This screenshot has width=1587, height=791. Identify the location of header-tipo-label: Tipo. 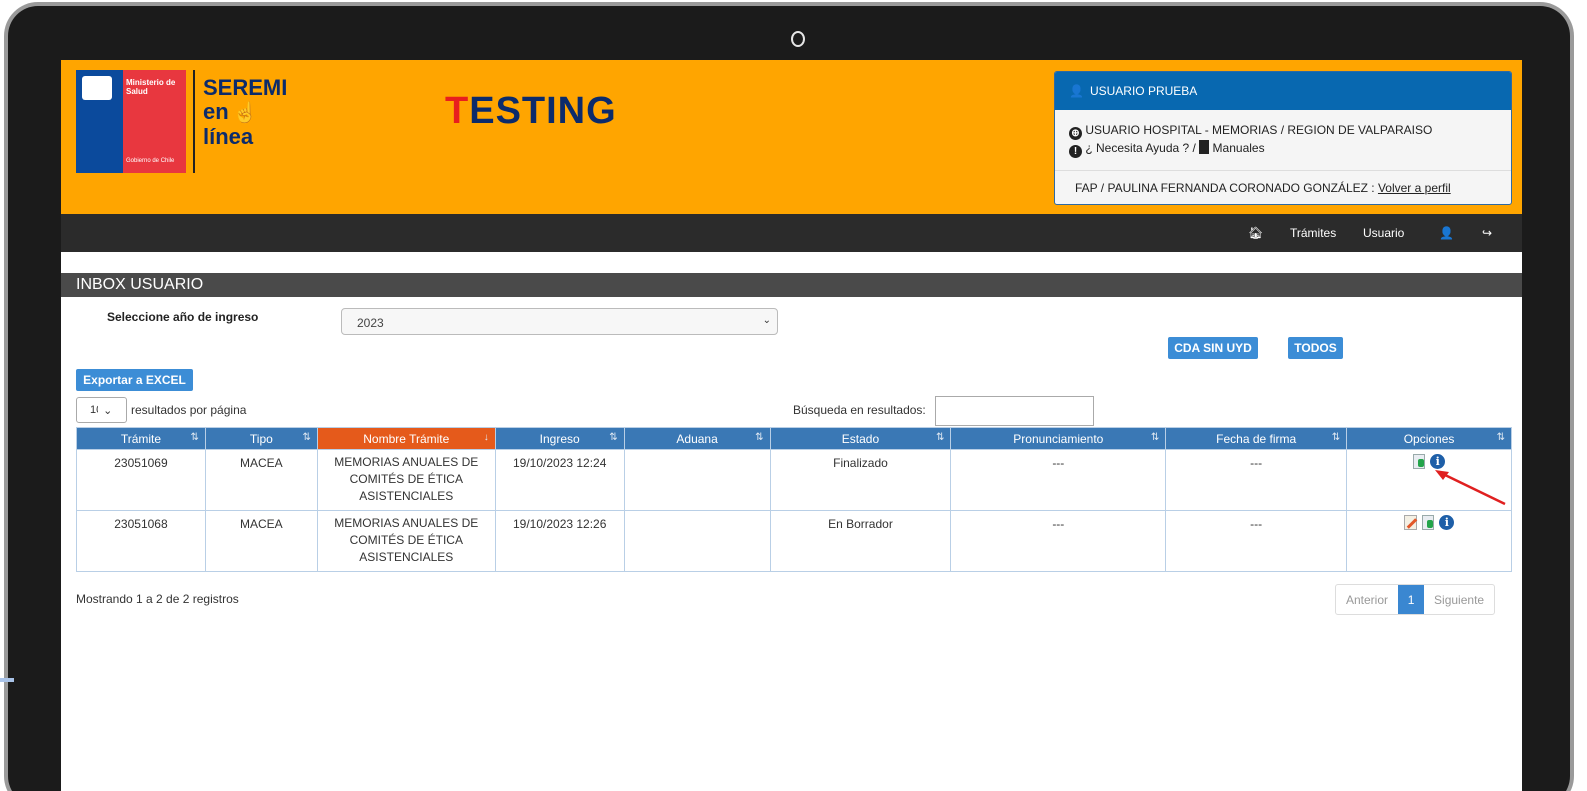
(261, 438).